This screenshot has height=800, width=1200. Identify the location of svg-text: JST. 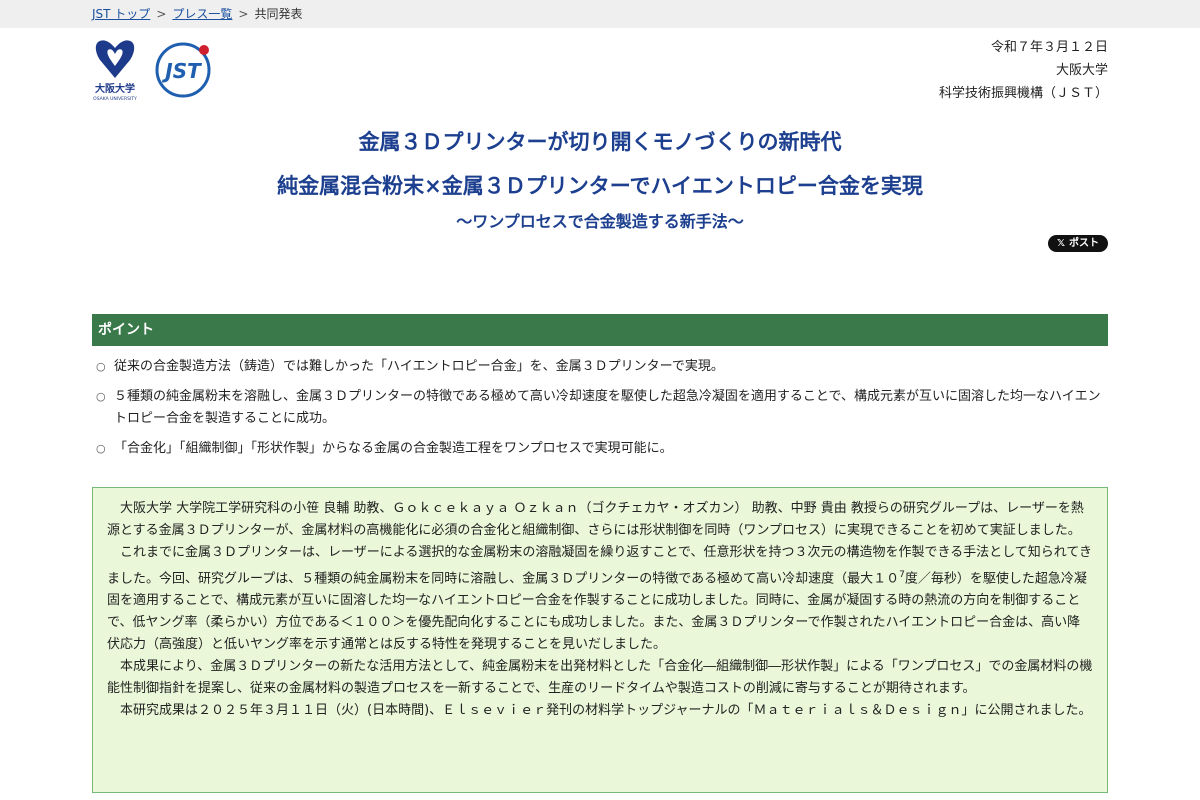
(181, 71).